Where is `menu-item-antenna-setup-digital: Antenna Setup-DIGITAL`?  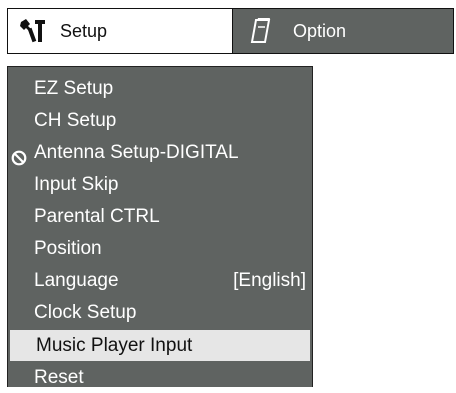 menu-item-antenna-setup-digital: Antenna Setup-DIGITAL is located at coordinates (160, 152).